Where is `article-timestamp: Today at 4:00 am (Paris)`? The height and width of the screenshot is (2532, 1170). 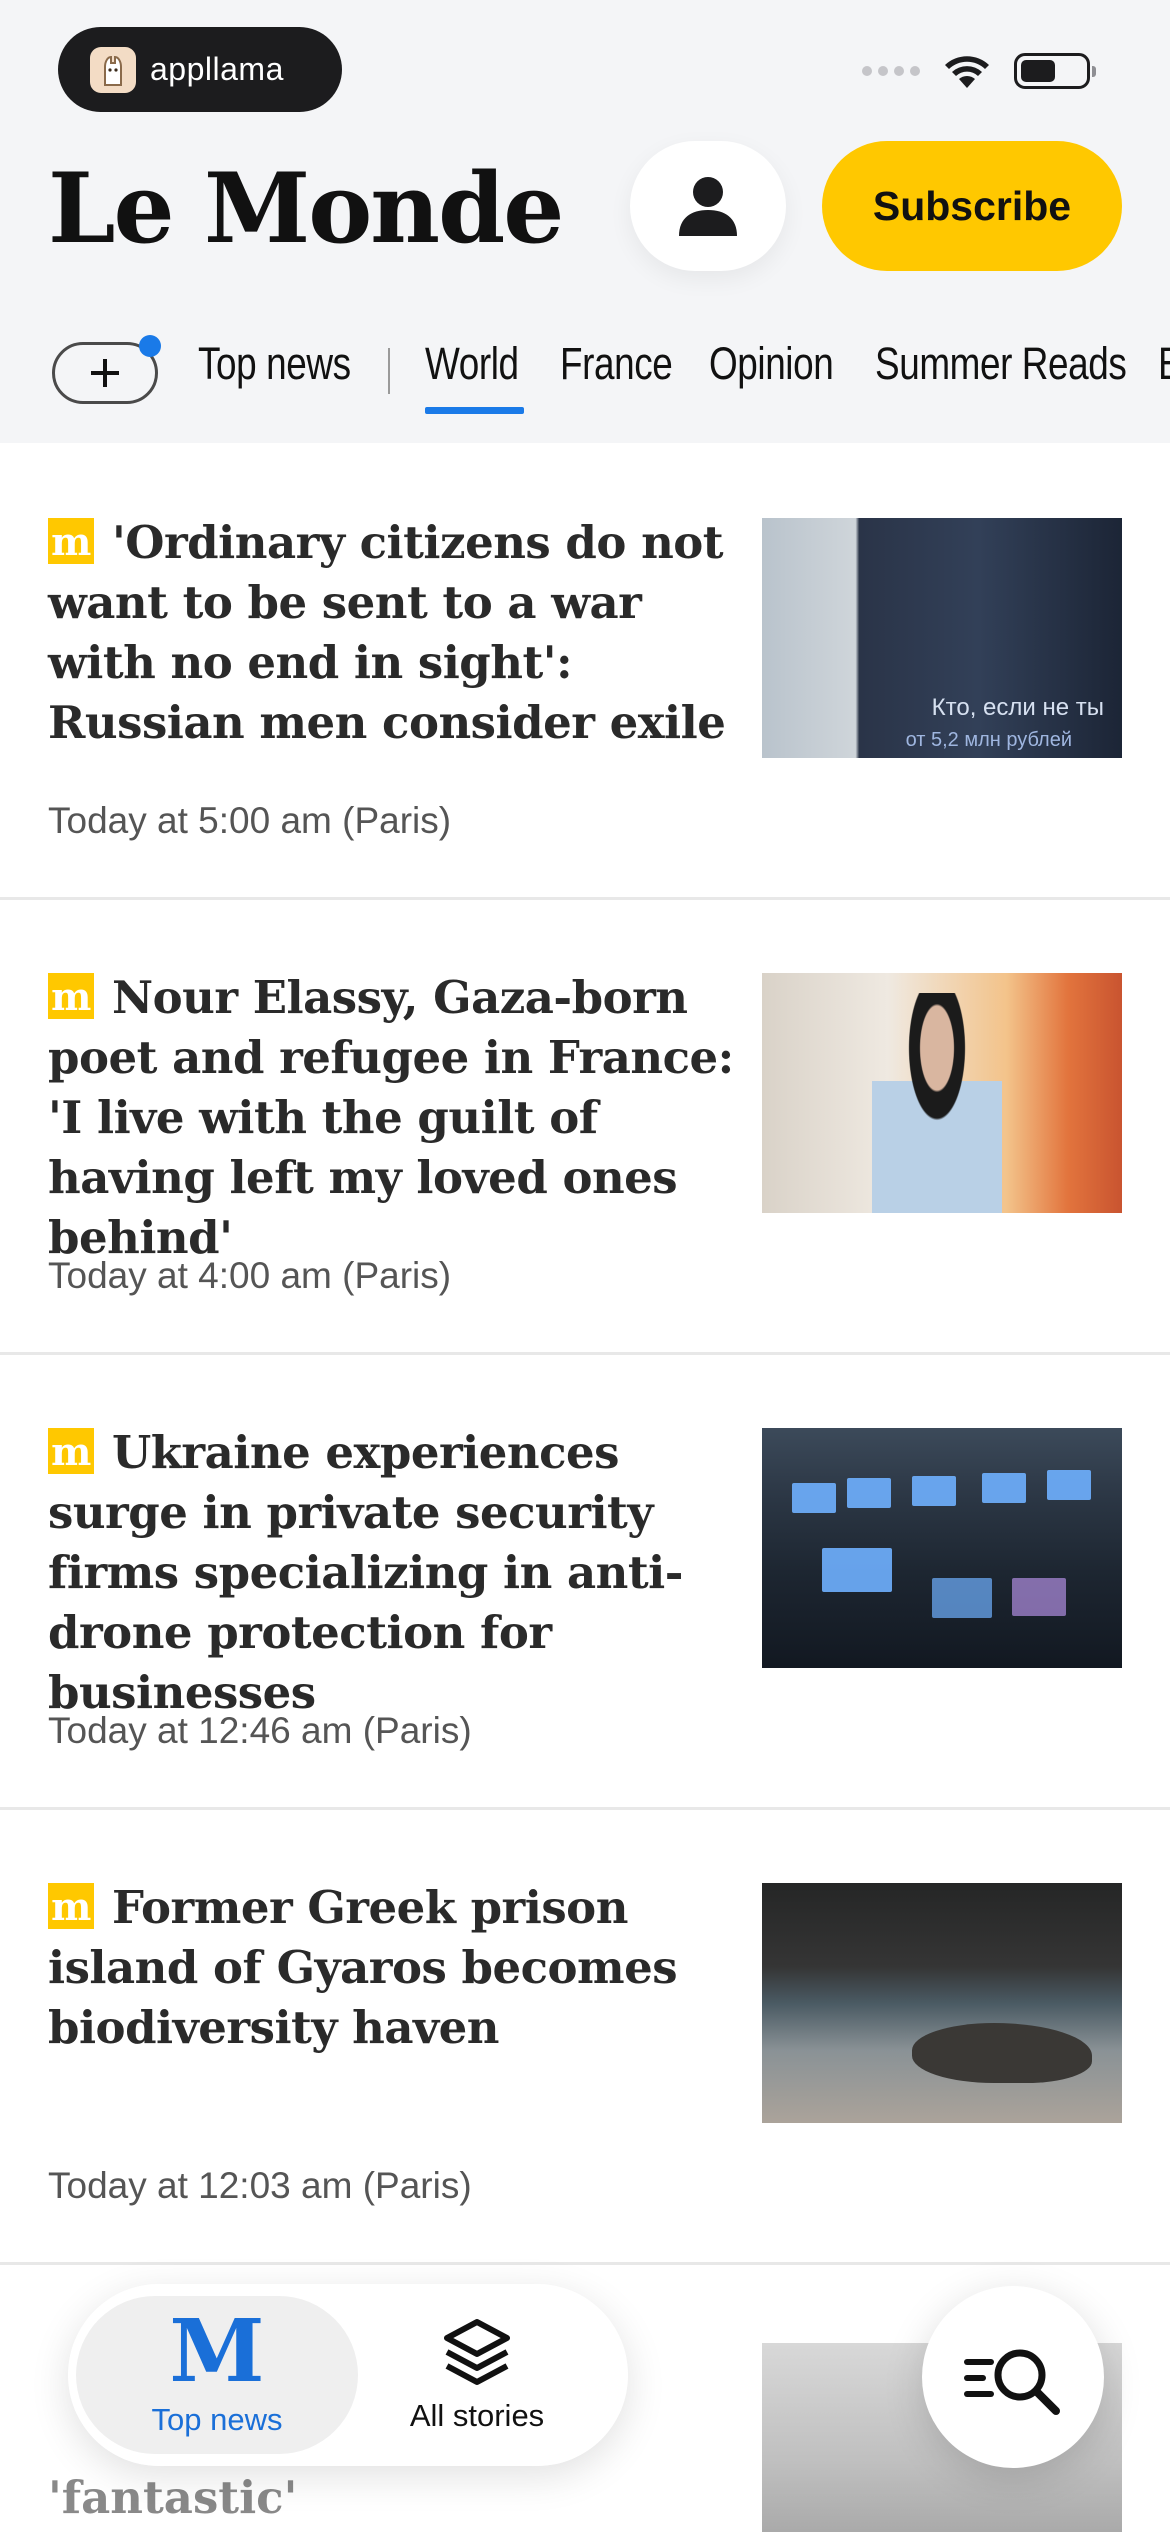 article-timestamp: Today at 4:00 am (Paris) is located at coordinates (250, 1275).